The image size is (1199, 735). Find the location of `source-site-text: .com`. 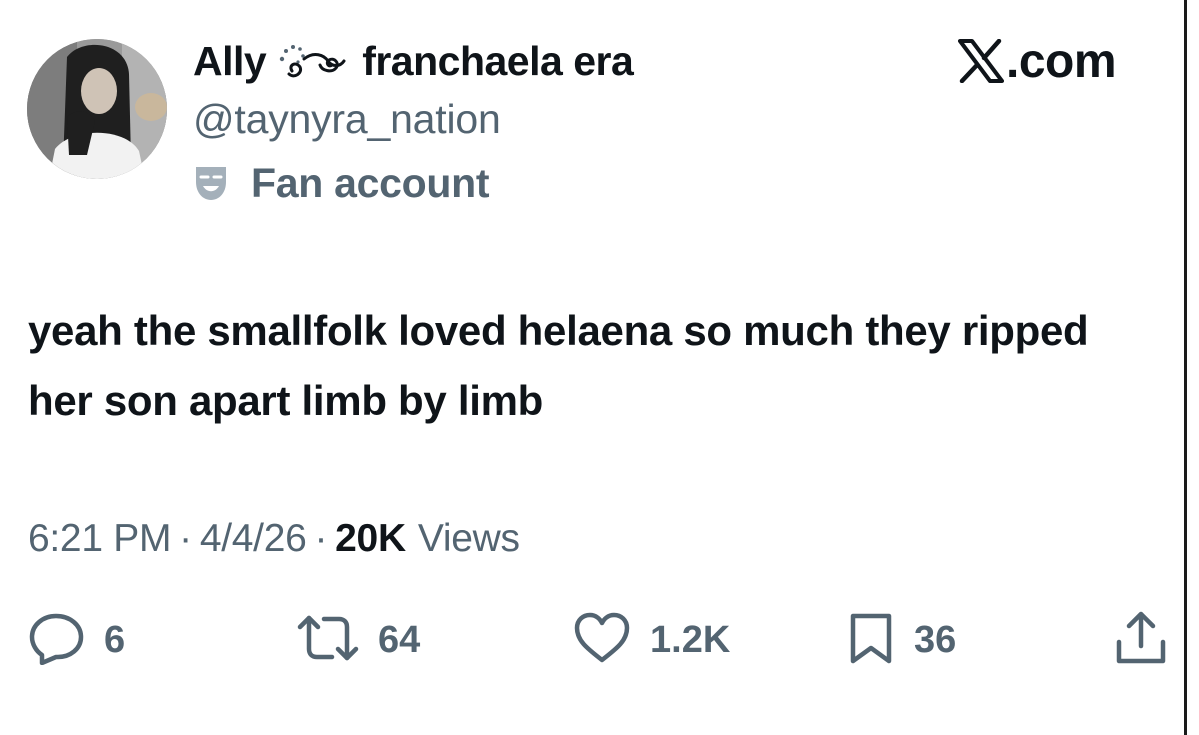

source-site-text: .com is located at coordinates (1061, 61).